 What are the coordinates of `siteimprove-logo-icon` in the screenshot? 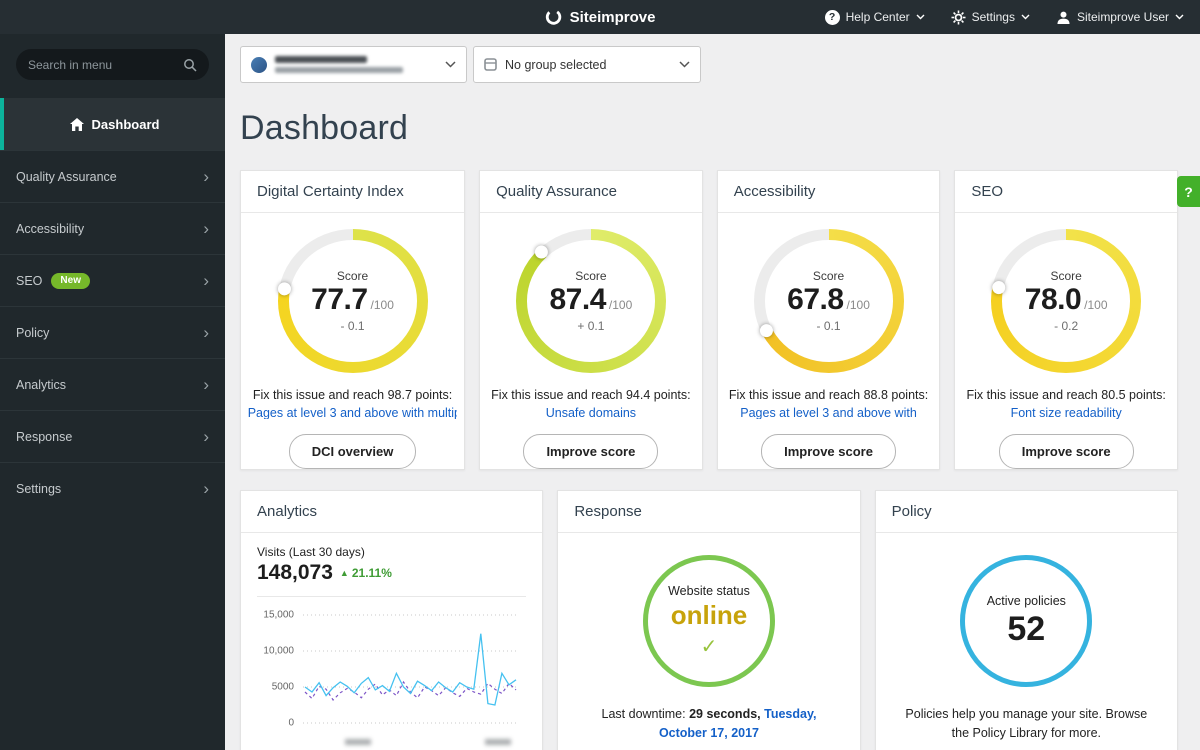 It's located at (553, 17).